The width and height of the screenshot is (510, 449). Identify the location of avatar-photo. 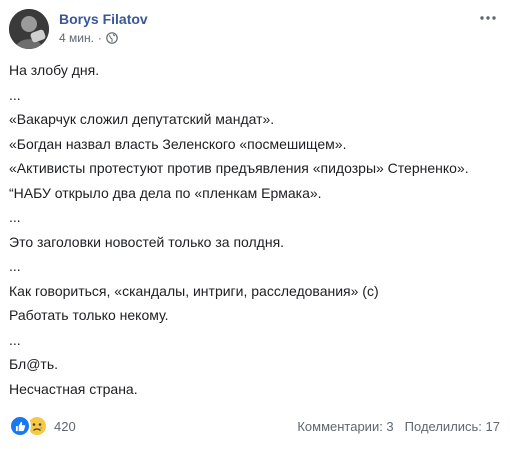
(29, 29).